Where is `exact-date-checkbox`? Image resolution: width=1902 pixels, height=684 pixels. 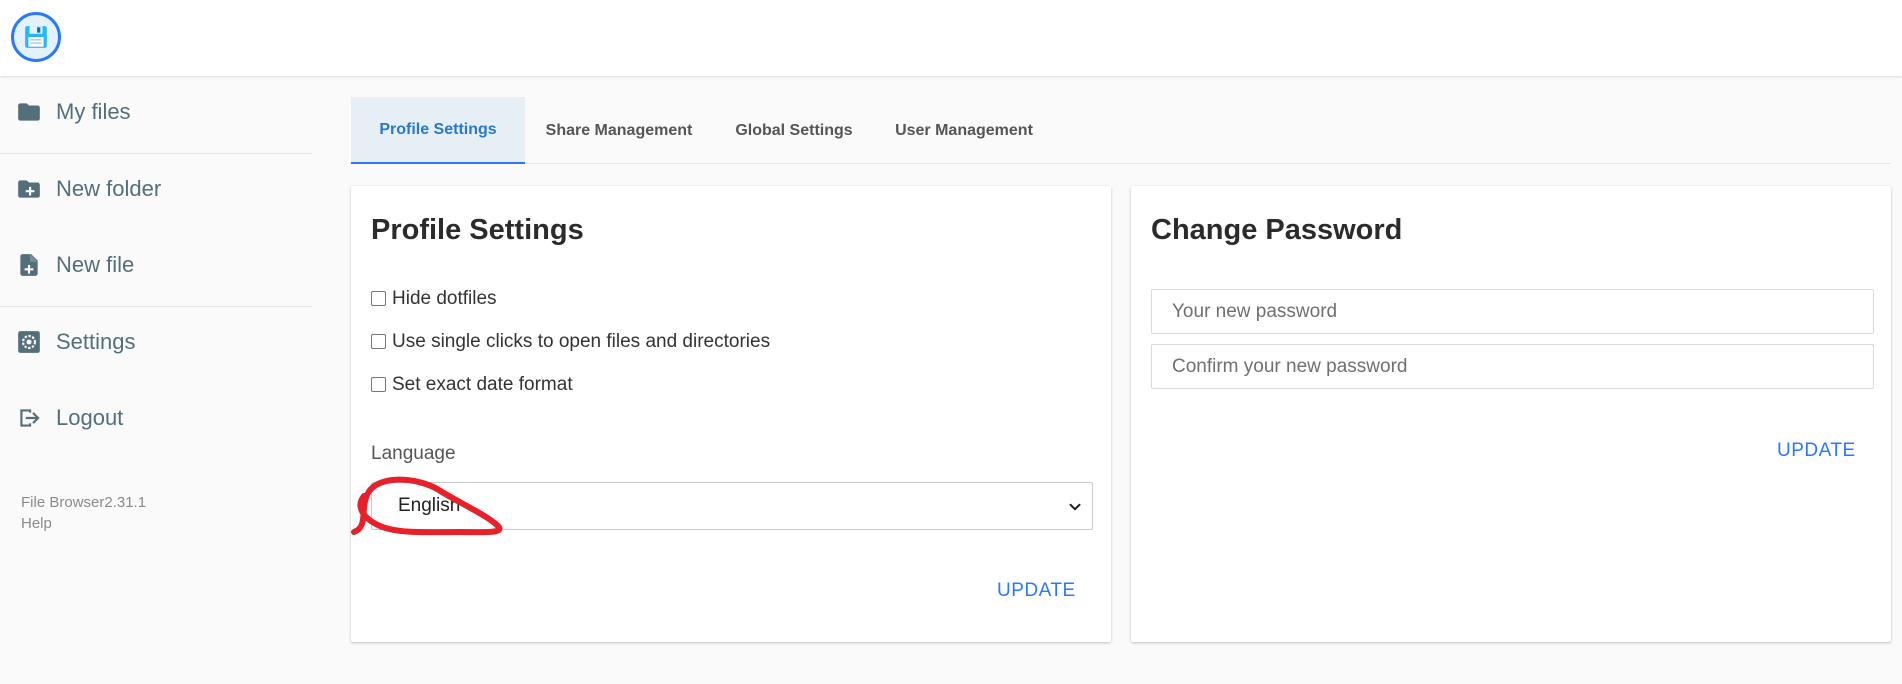
exact-date-checkbox is located at coordinates (378, 384).